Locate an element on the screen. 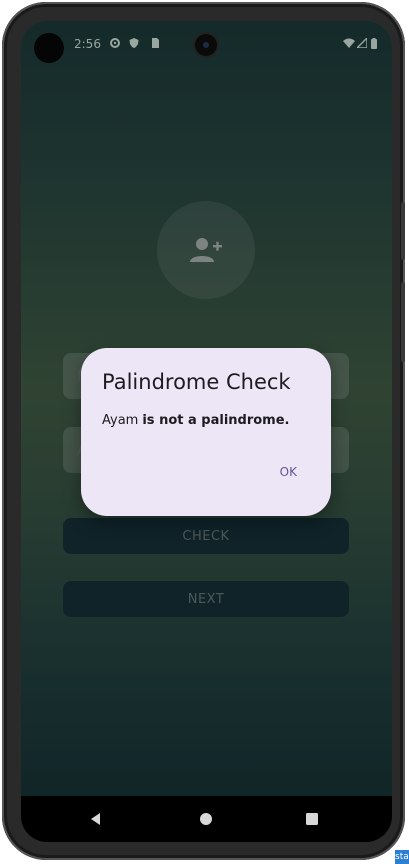  home-icon is located at coordinates (206, 819).